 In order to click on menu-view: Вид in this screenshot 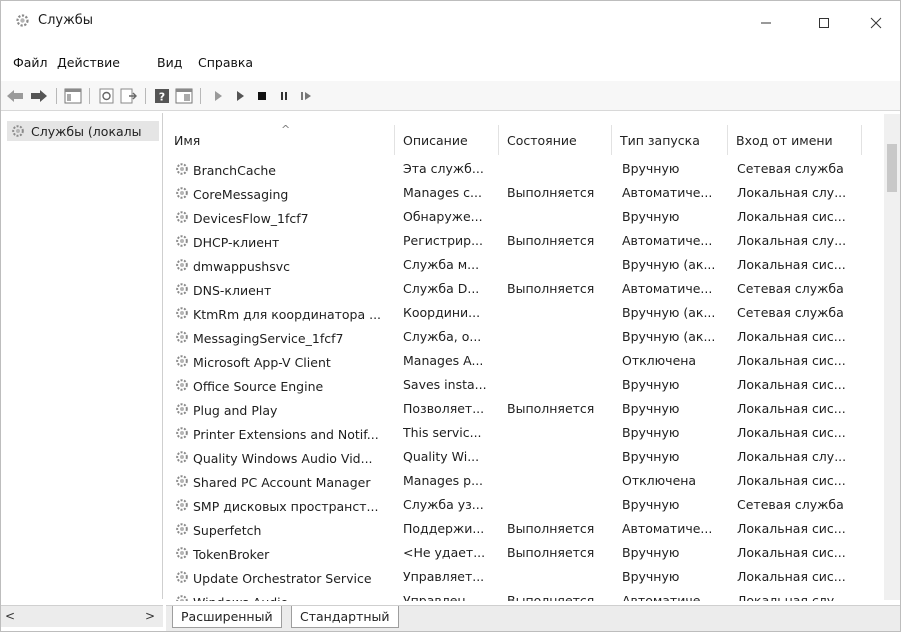, I will do `click(169, 62)`.